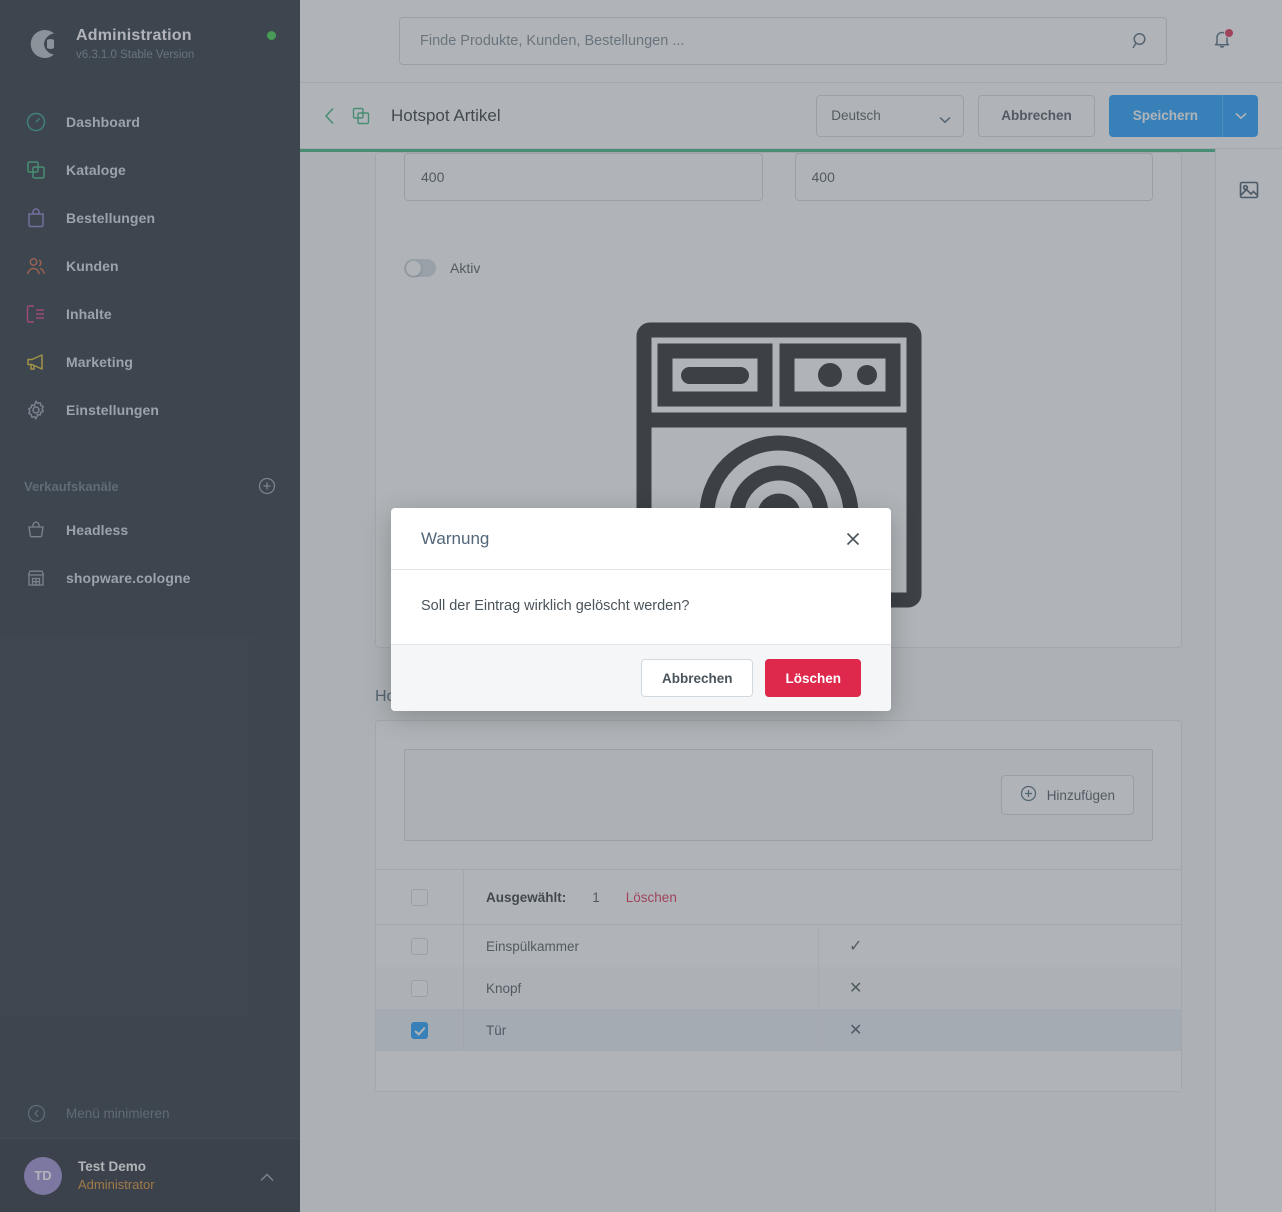 The image size is (1282, 1212). Describe the element at coordinates (853, 539) in the screenshot. I see `close-icon` at that location.